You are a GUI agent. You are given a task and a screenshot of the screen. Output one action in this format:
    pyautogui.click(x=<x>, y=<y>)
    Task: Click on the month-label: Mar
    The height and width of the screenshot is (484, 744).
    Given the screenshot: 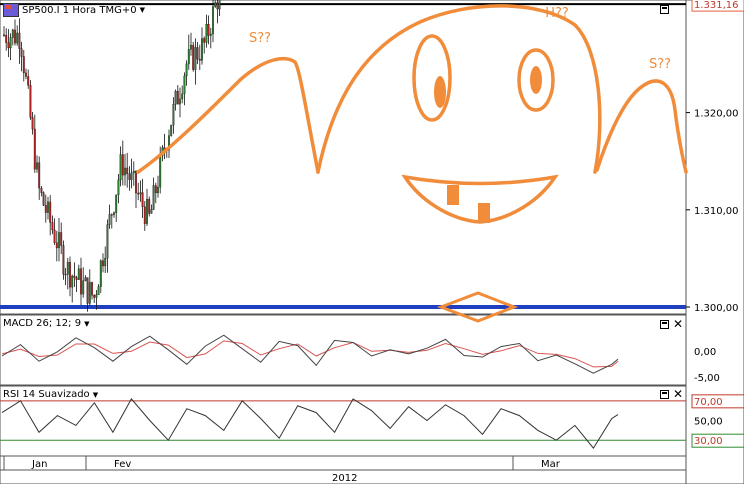 What is the action you would take?
    pyautogui.click(x=551, y=464)
    